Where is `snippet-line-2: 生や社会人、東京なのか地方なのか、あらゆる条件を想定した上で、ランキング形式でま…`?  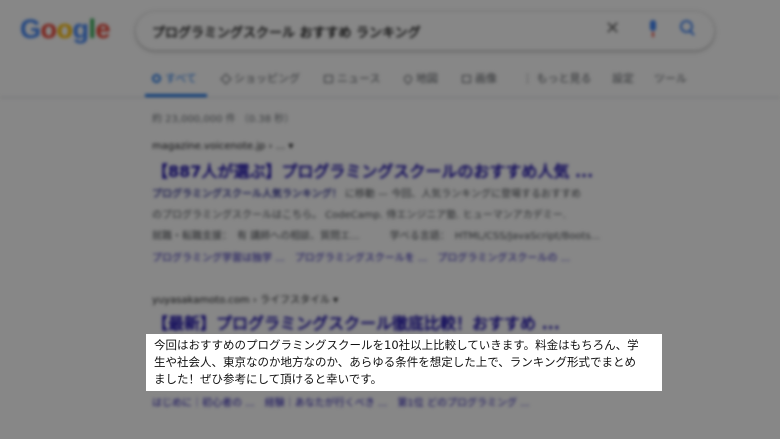
snippet-line-2: 生や社会人、東京なのか地方なのか、あらゆる条件を想定した上で、ランキング形式でま… is located at coordinates (395, 362).